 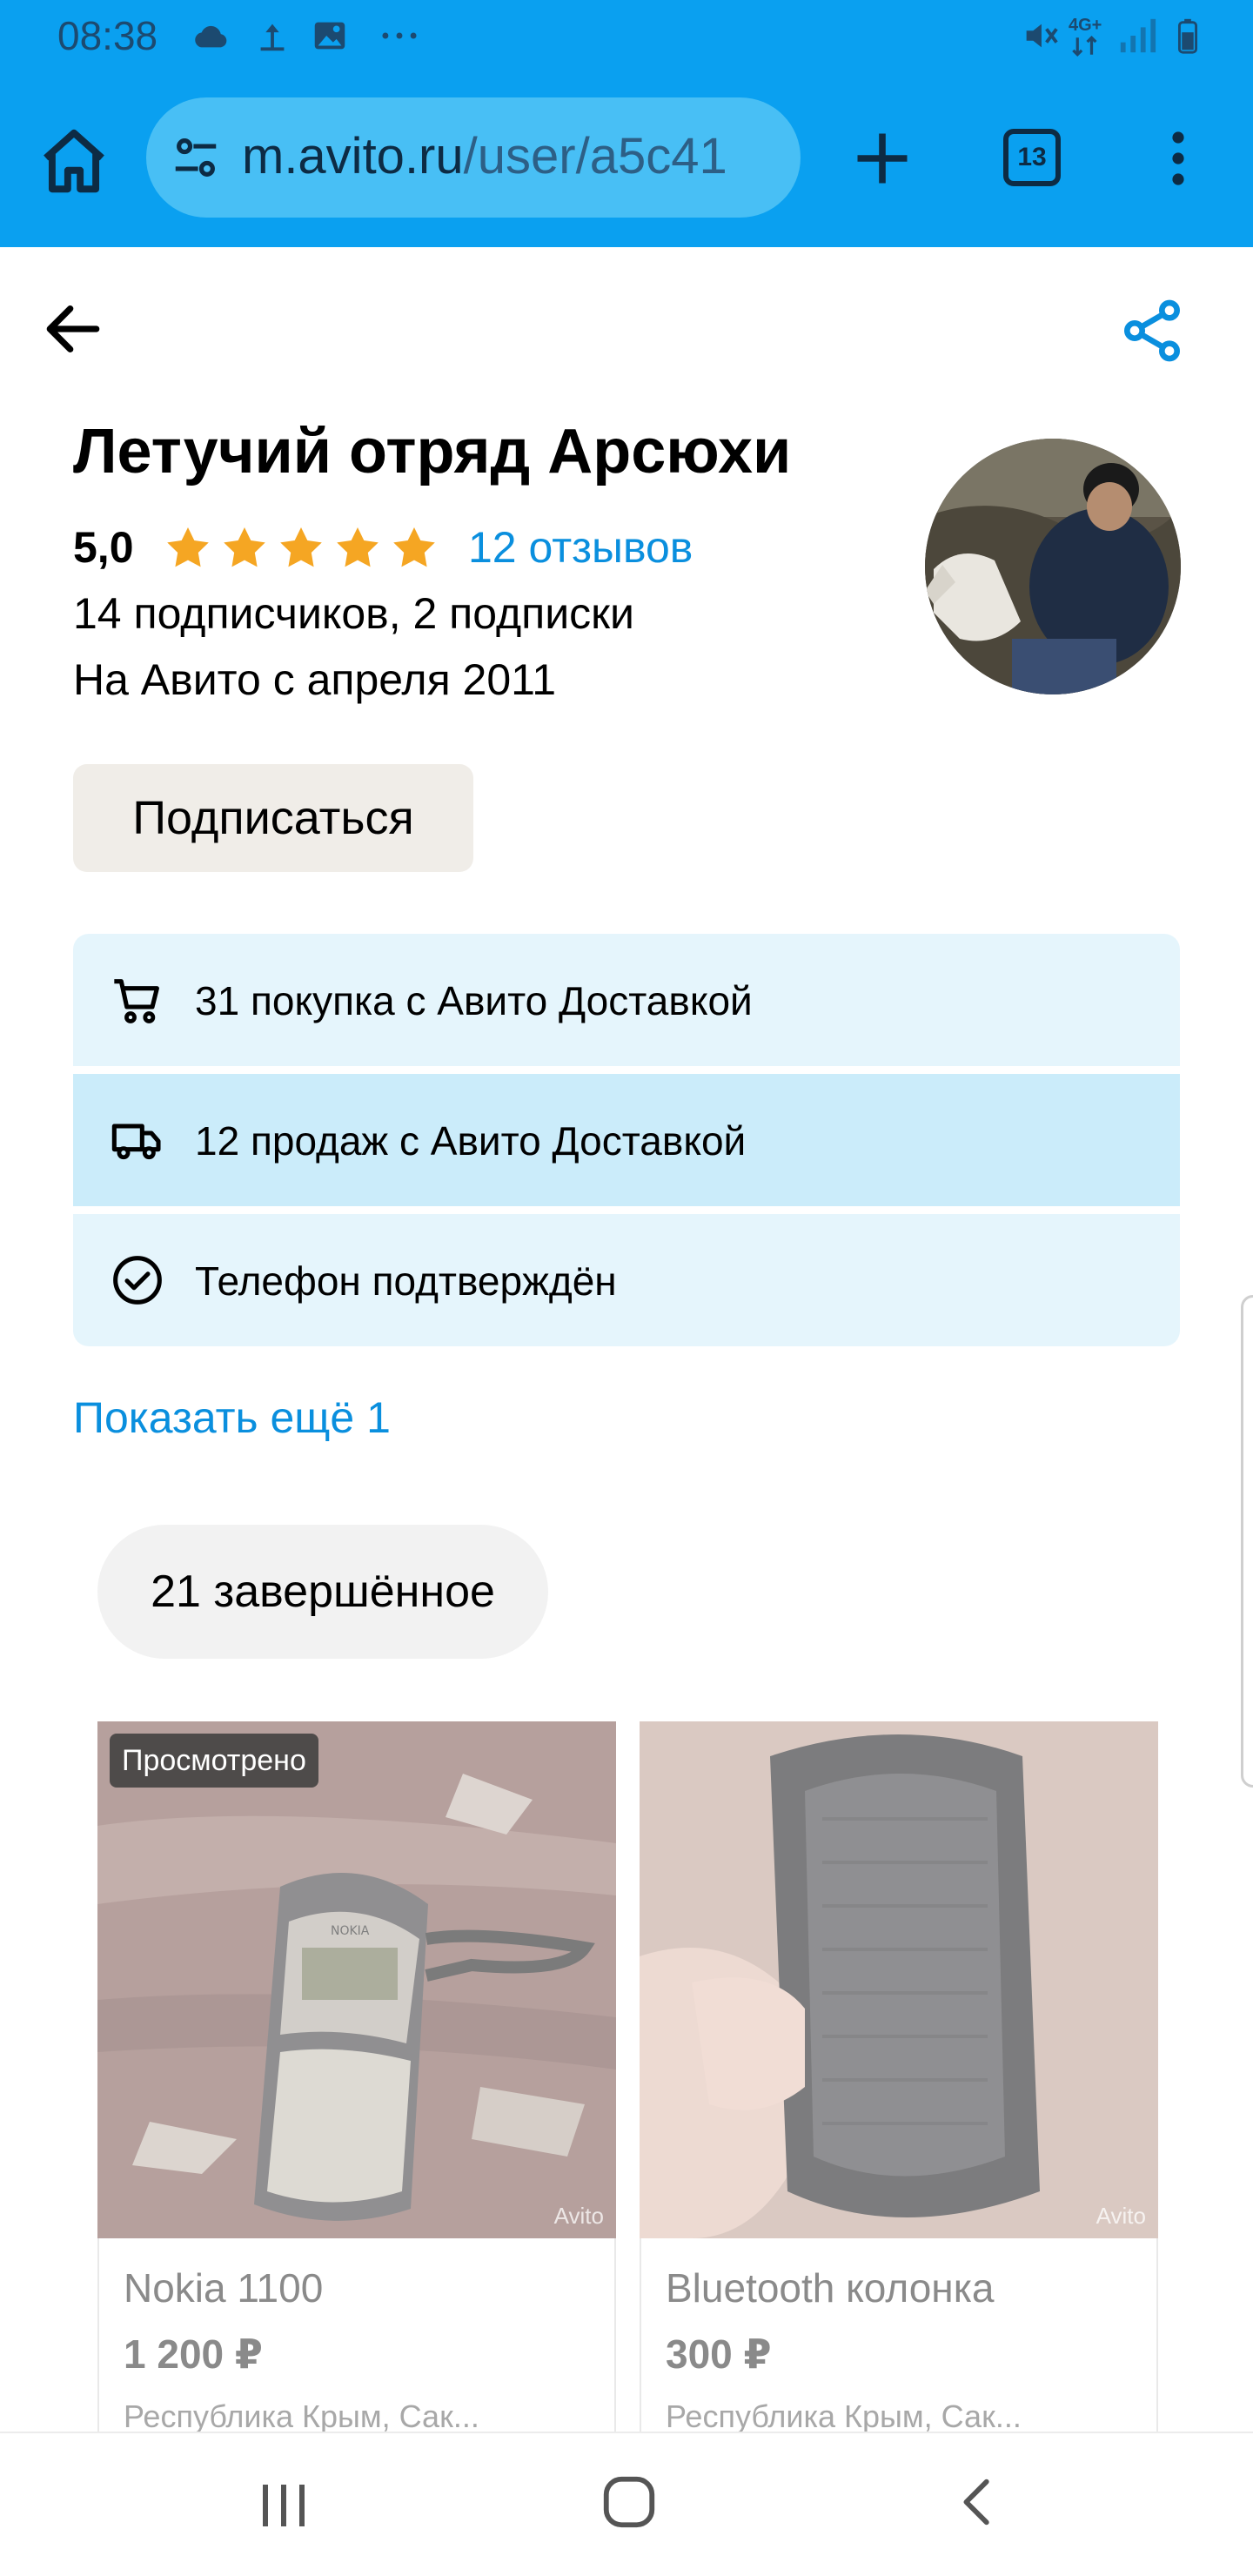 I want to click on info-row-text: 31 покупка с Авито Доставкой, so click(x=474, y=1000).